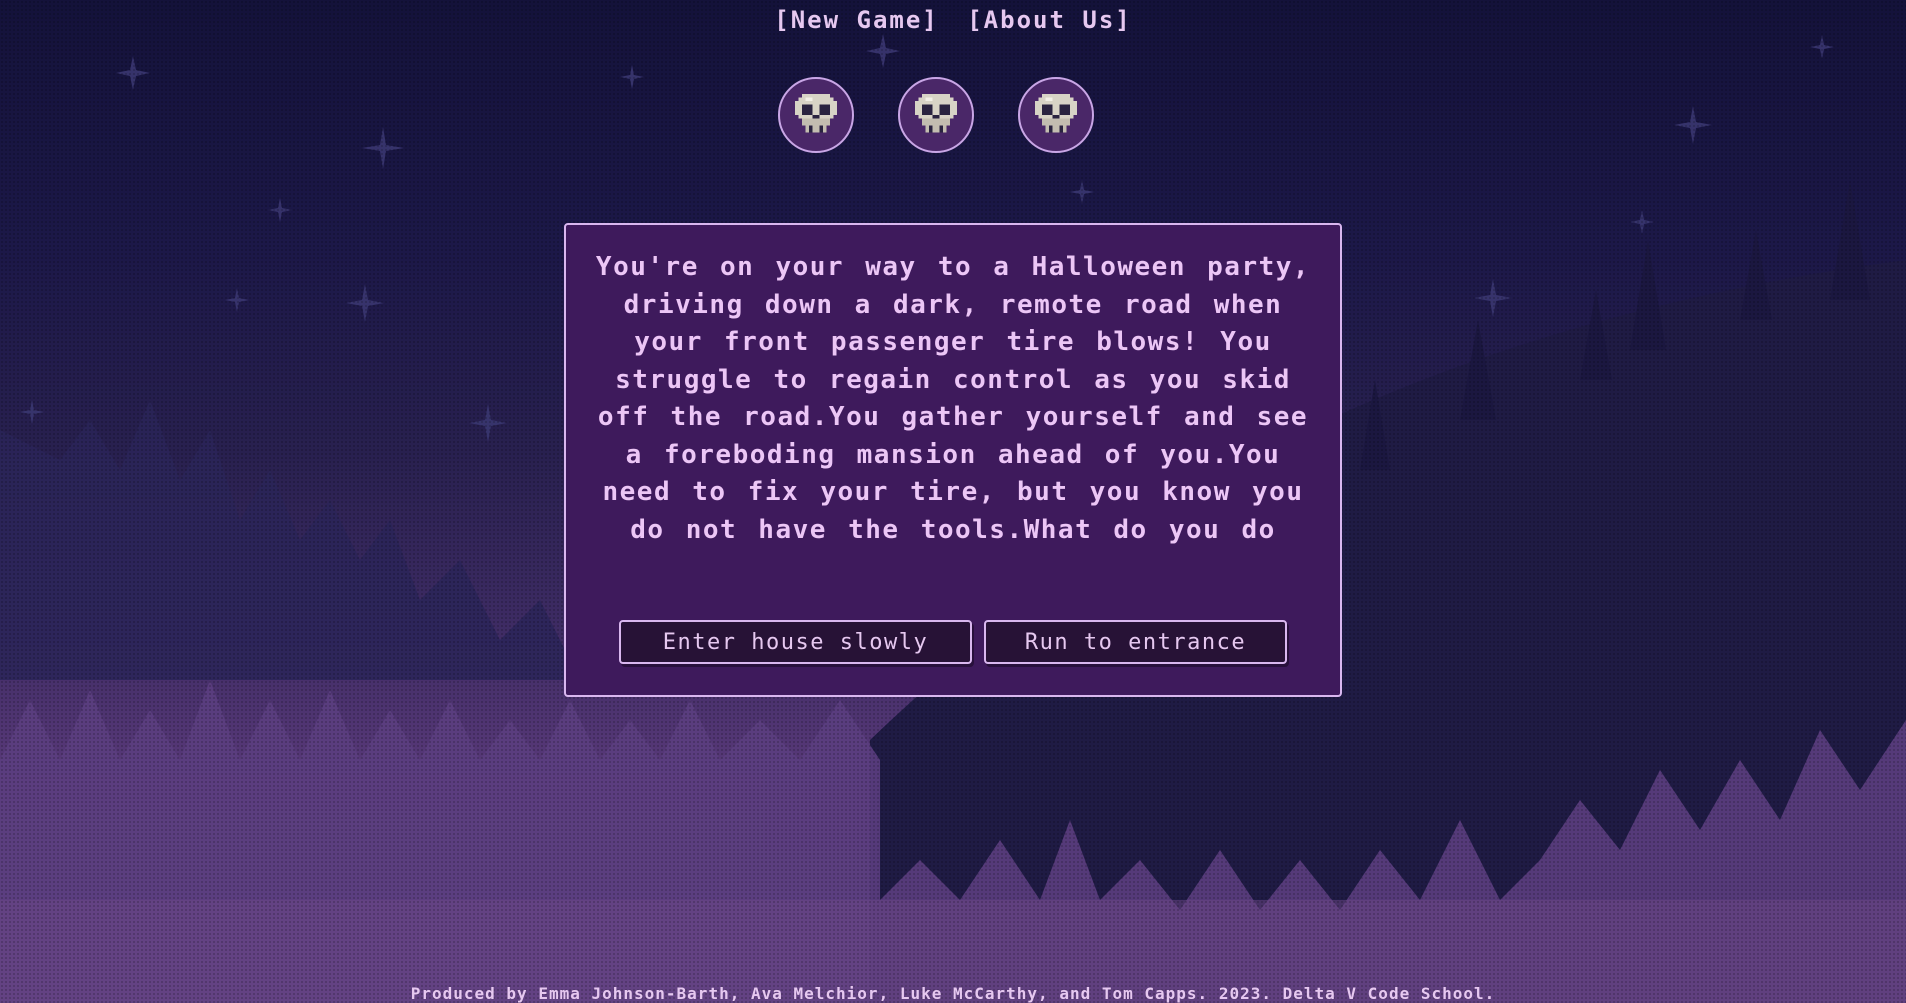 The image size is (1906, 1003). Describe the element at coordinates (856, 20) in the screenshot. I see `new-game-link: [New Game]` at that location.